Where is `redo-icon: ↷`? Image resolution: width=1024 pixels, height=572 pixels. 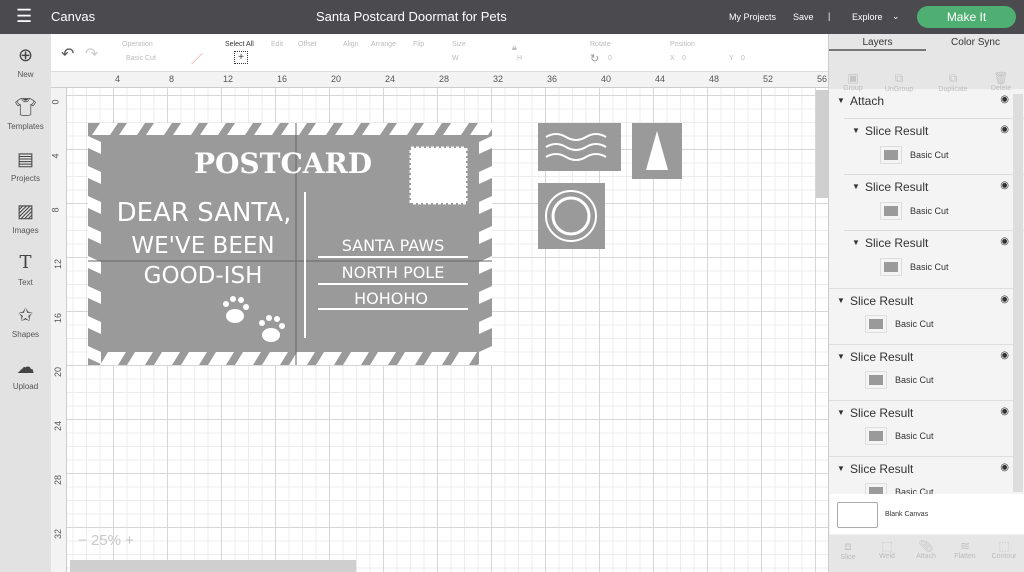 redo-icon: ↷ is located at coordinates (91, 54).